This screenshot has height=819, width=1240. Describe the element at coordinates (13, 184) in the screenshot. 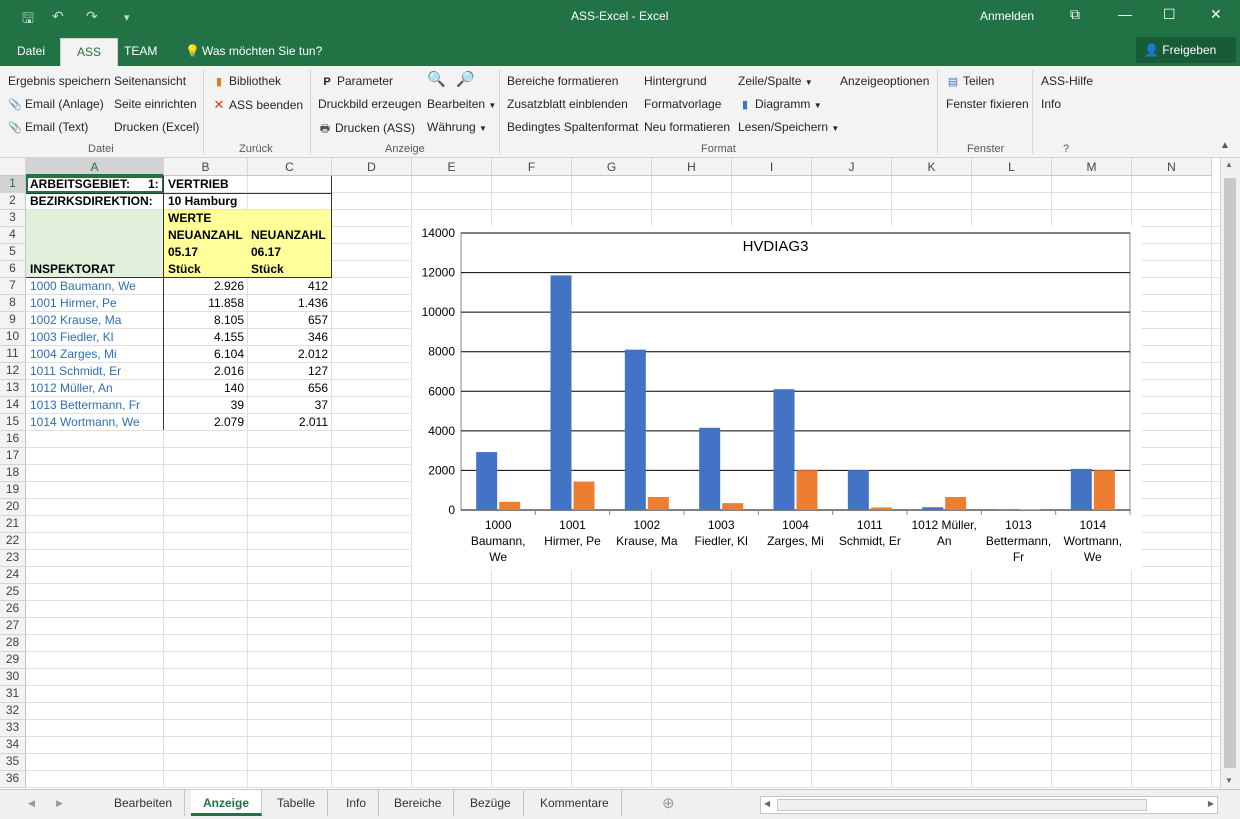

I see `row-header: 1` at that location.